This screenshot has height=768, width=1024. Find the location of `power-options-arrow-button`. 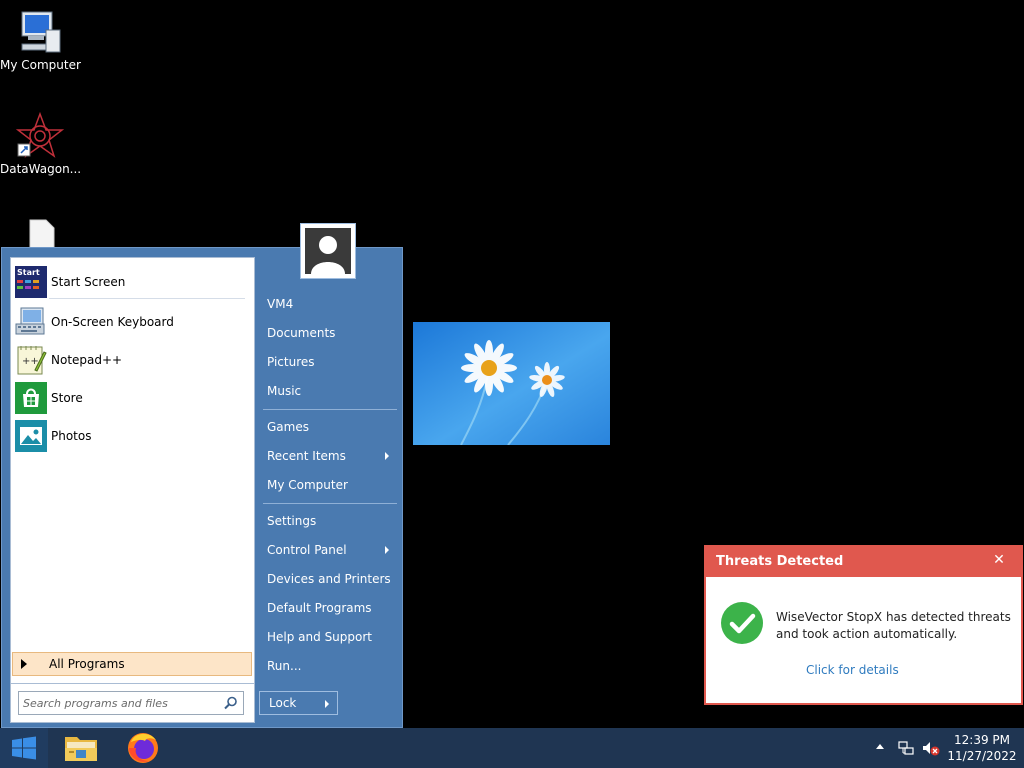

power-options-arrow-button is located at coordinates (328, 703).